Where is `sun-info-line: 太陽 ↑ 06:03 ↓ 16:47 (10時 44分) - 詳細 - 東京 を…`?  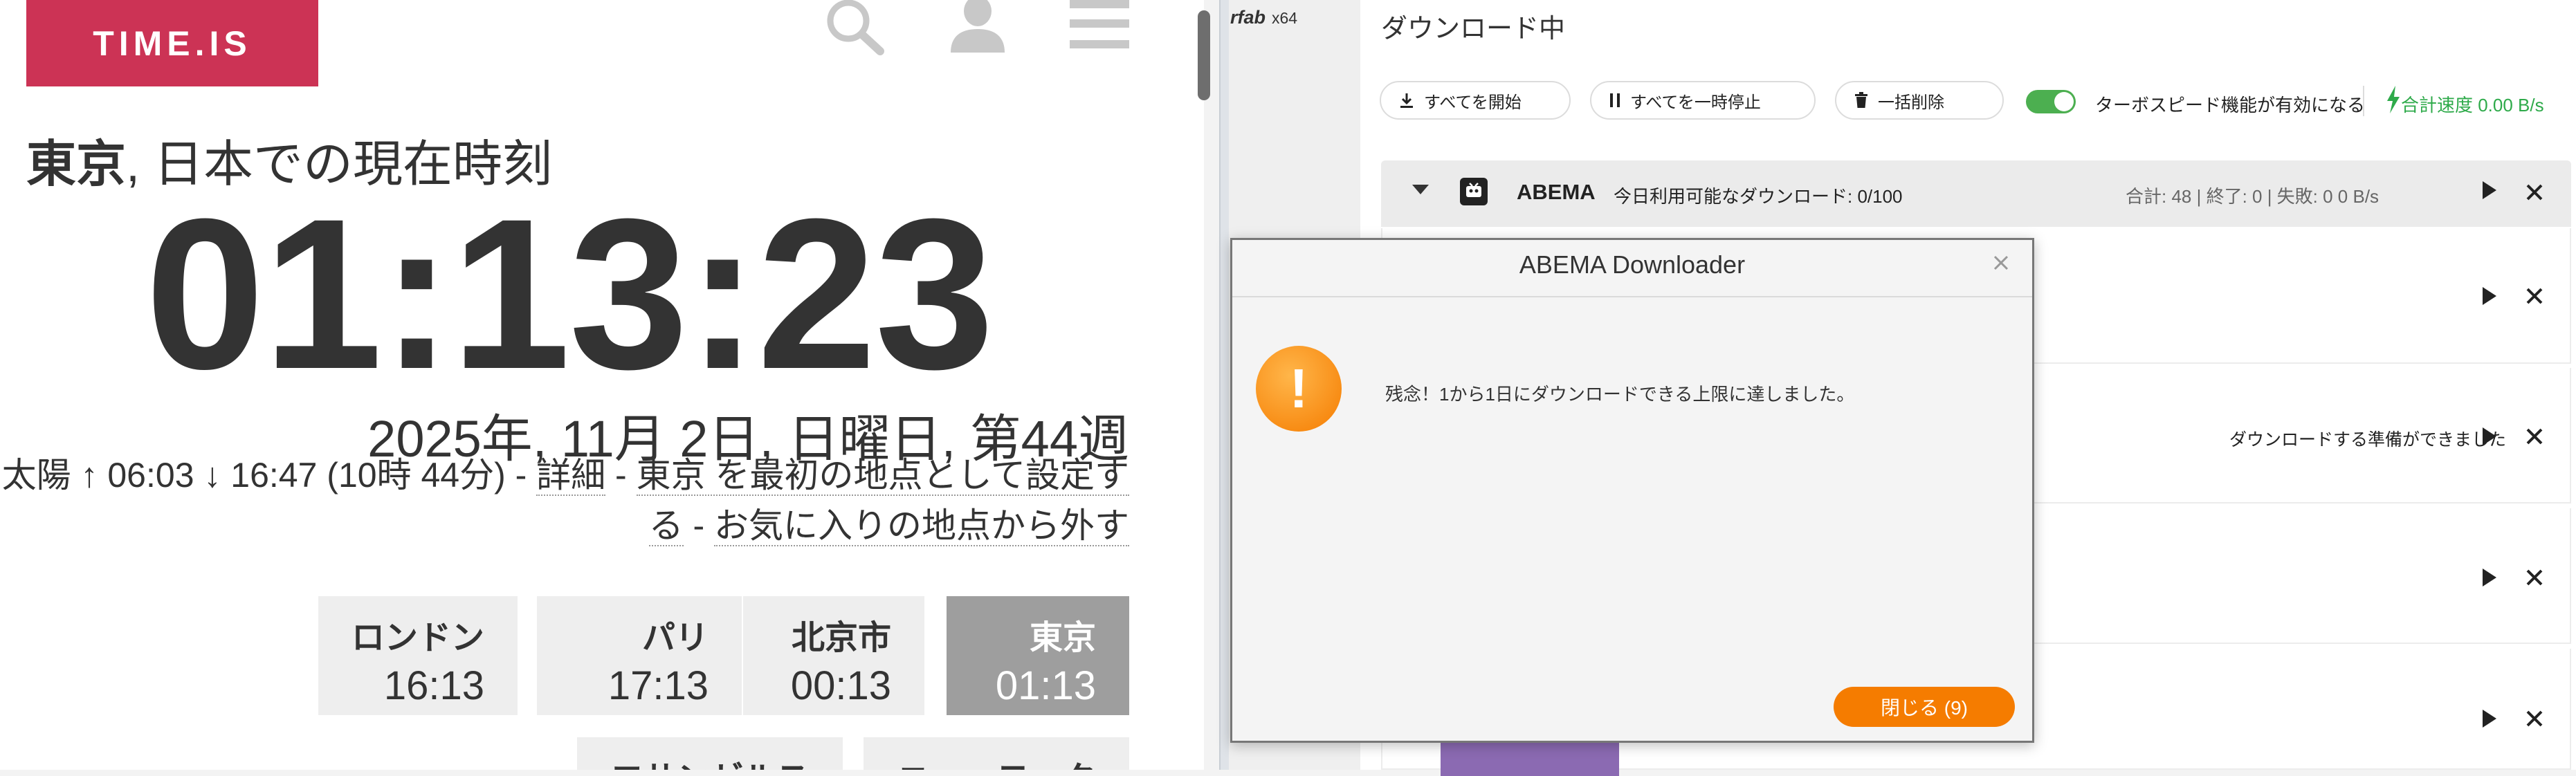
sun-info-line: 太陽 ↑ 06:03 ↓ 16:47 (10時 44分) - 詳細 - 東京 を… is located at coordinates (564, 476).